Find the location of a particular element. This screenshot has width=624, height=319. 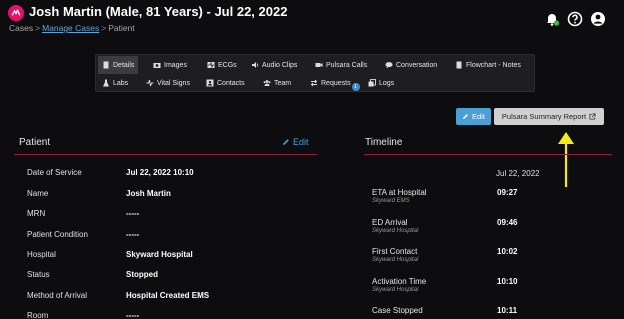

edit-button: Edit is located at coordinates (473, 116).